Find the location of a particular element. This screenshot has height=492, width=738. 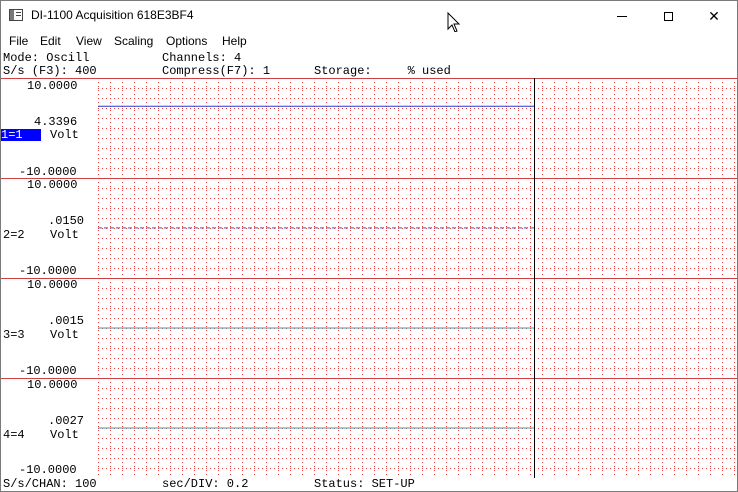

menu-help: Help is located at coordinates (234, 41).